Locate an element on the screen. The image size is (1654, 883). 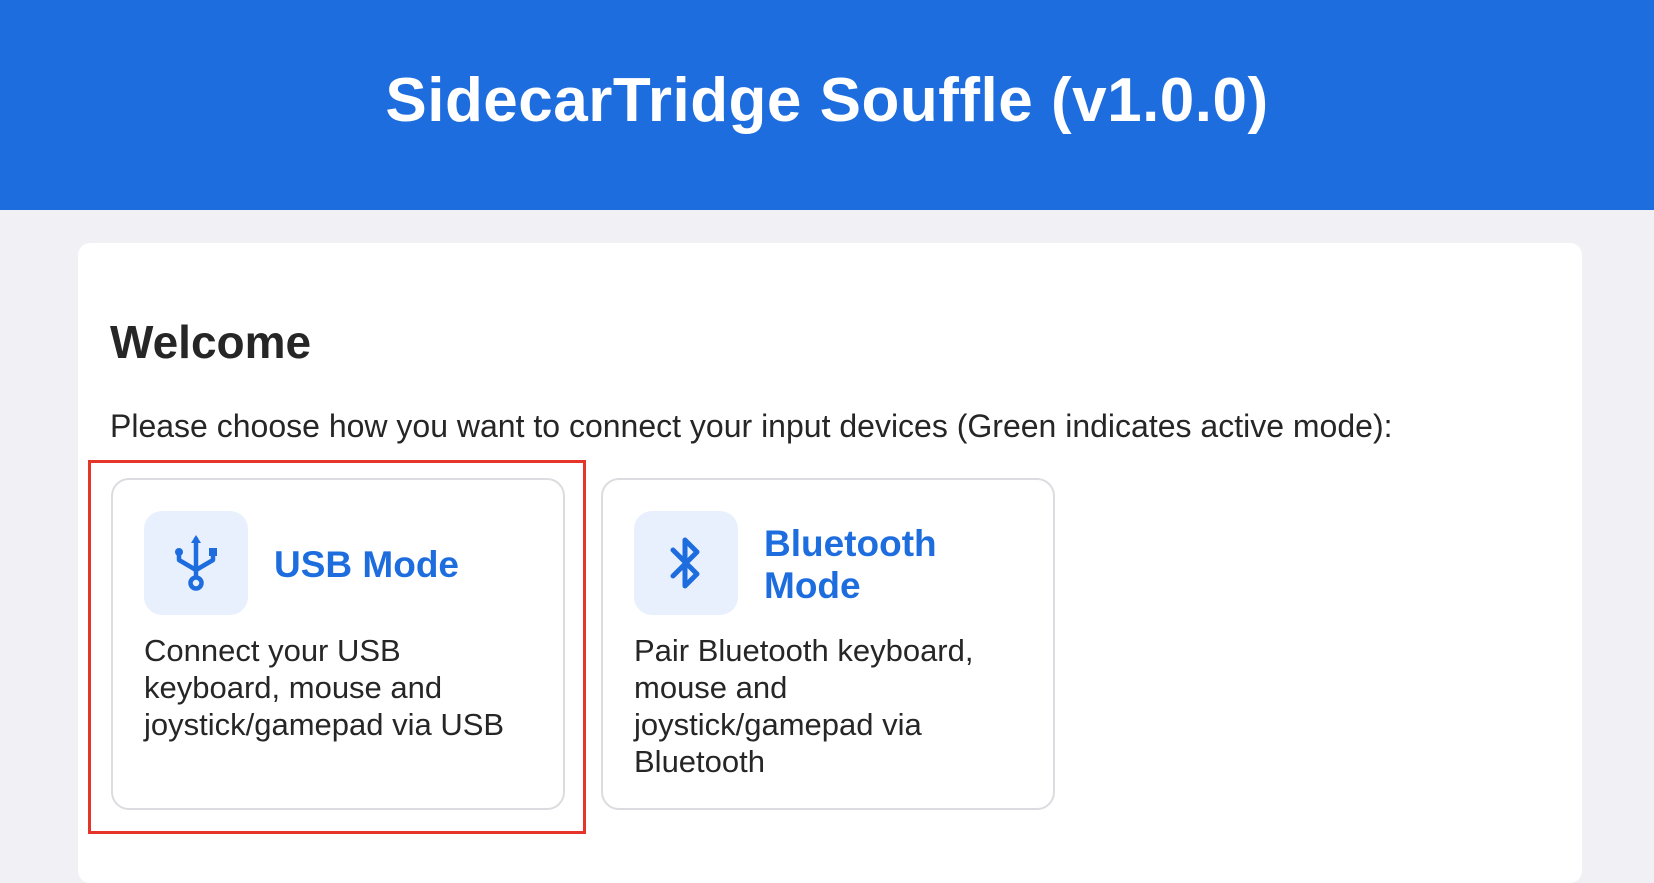
usb-icon-container is located at coordinates (196, 563).